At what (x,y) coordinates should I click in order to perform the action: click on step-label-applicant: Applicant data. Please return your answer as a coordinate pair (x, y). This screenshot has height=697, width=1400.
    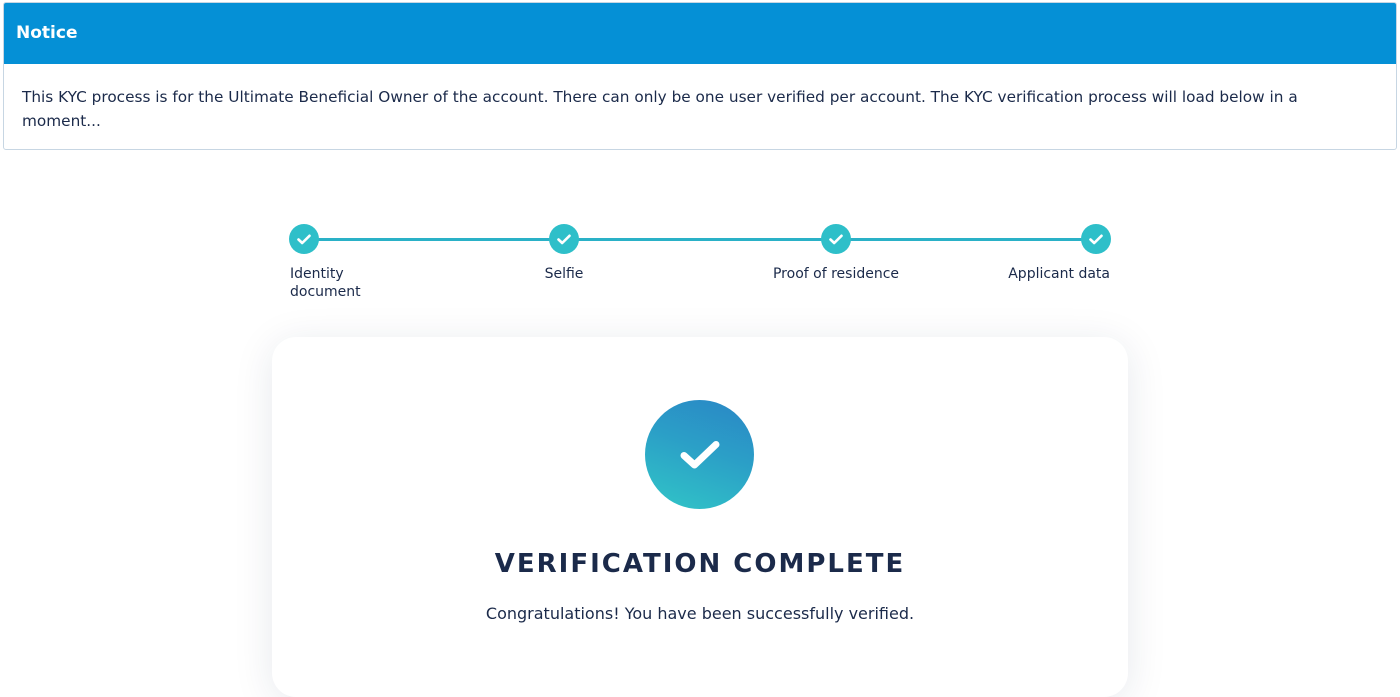
    Looking at the image, I should click on (1059, 274).